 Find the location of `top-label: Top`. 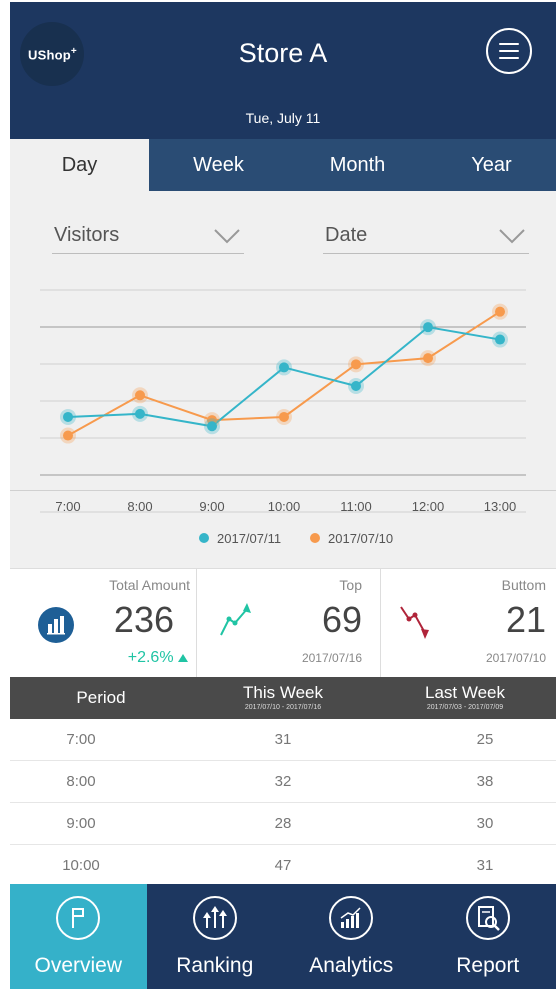

top-label: Top is located at coordinates (350, 585).